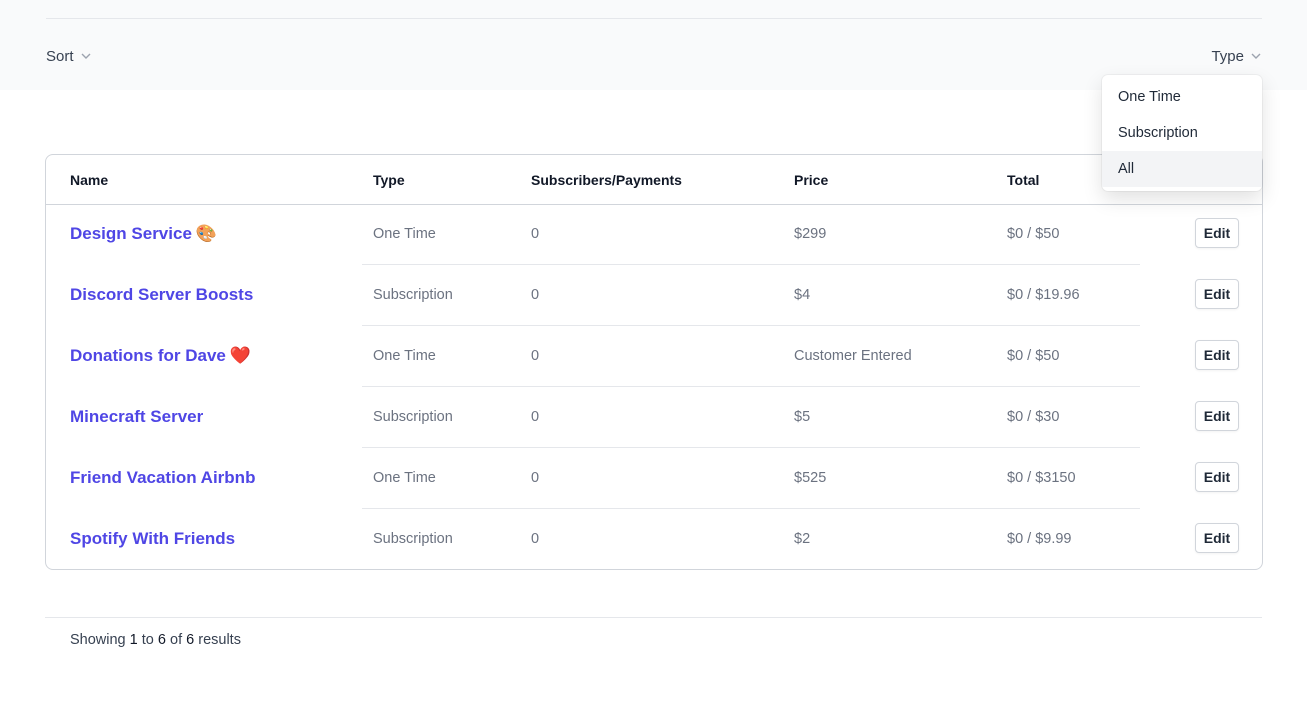 The height and width of the screenshot is (705, 1307). I want to click on type-option-subscription: Subscription, so click(1182, 133).